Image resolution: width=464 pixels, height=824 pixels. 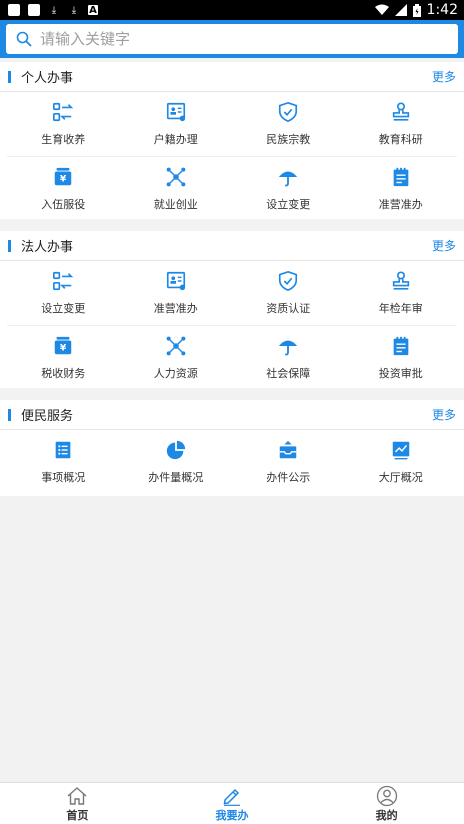 I want to click on service-item: 办件公示, so click(x=288, y=462).